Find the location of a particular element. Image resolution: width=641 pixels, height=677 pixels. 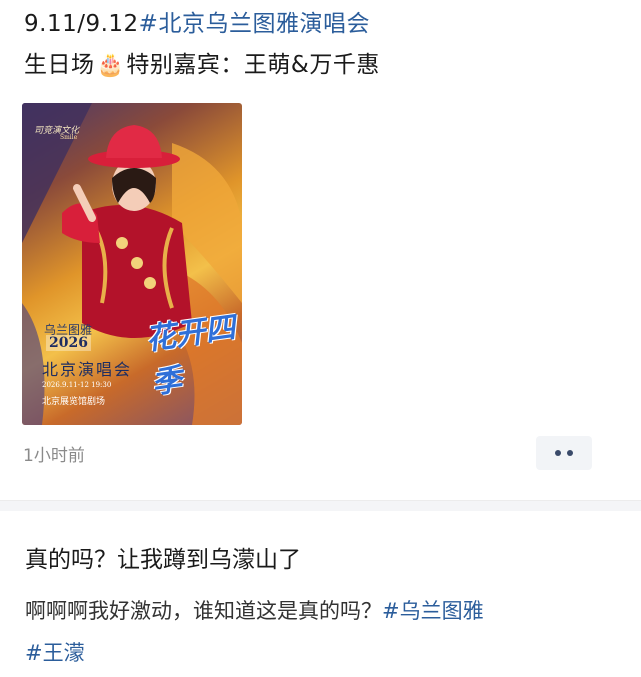

poster-script-title: 花开四季 is located at coordinates (190, 356).